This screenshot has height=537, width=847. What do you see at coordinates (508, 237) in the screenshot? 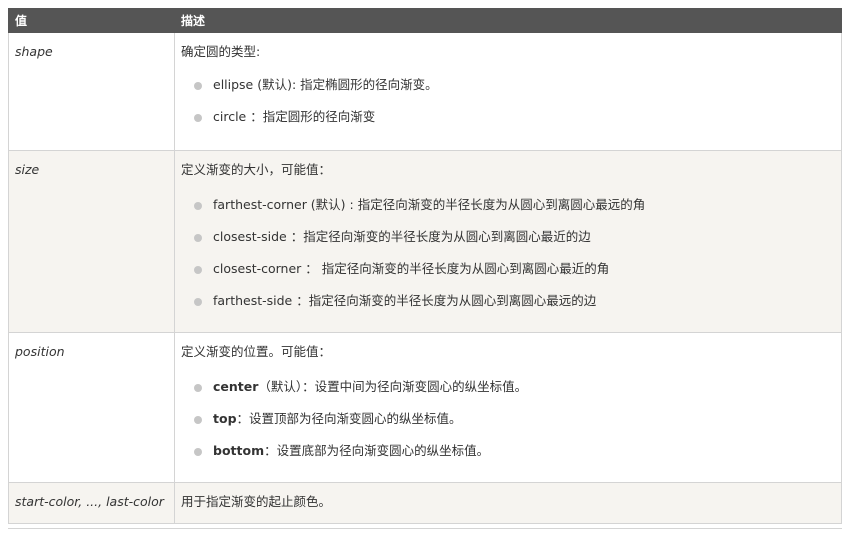
I see `list-item: closest-side ：指定径向渐变的半径长度为从圆心到离圆心最近的边` at bounding box center [508, 237].